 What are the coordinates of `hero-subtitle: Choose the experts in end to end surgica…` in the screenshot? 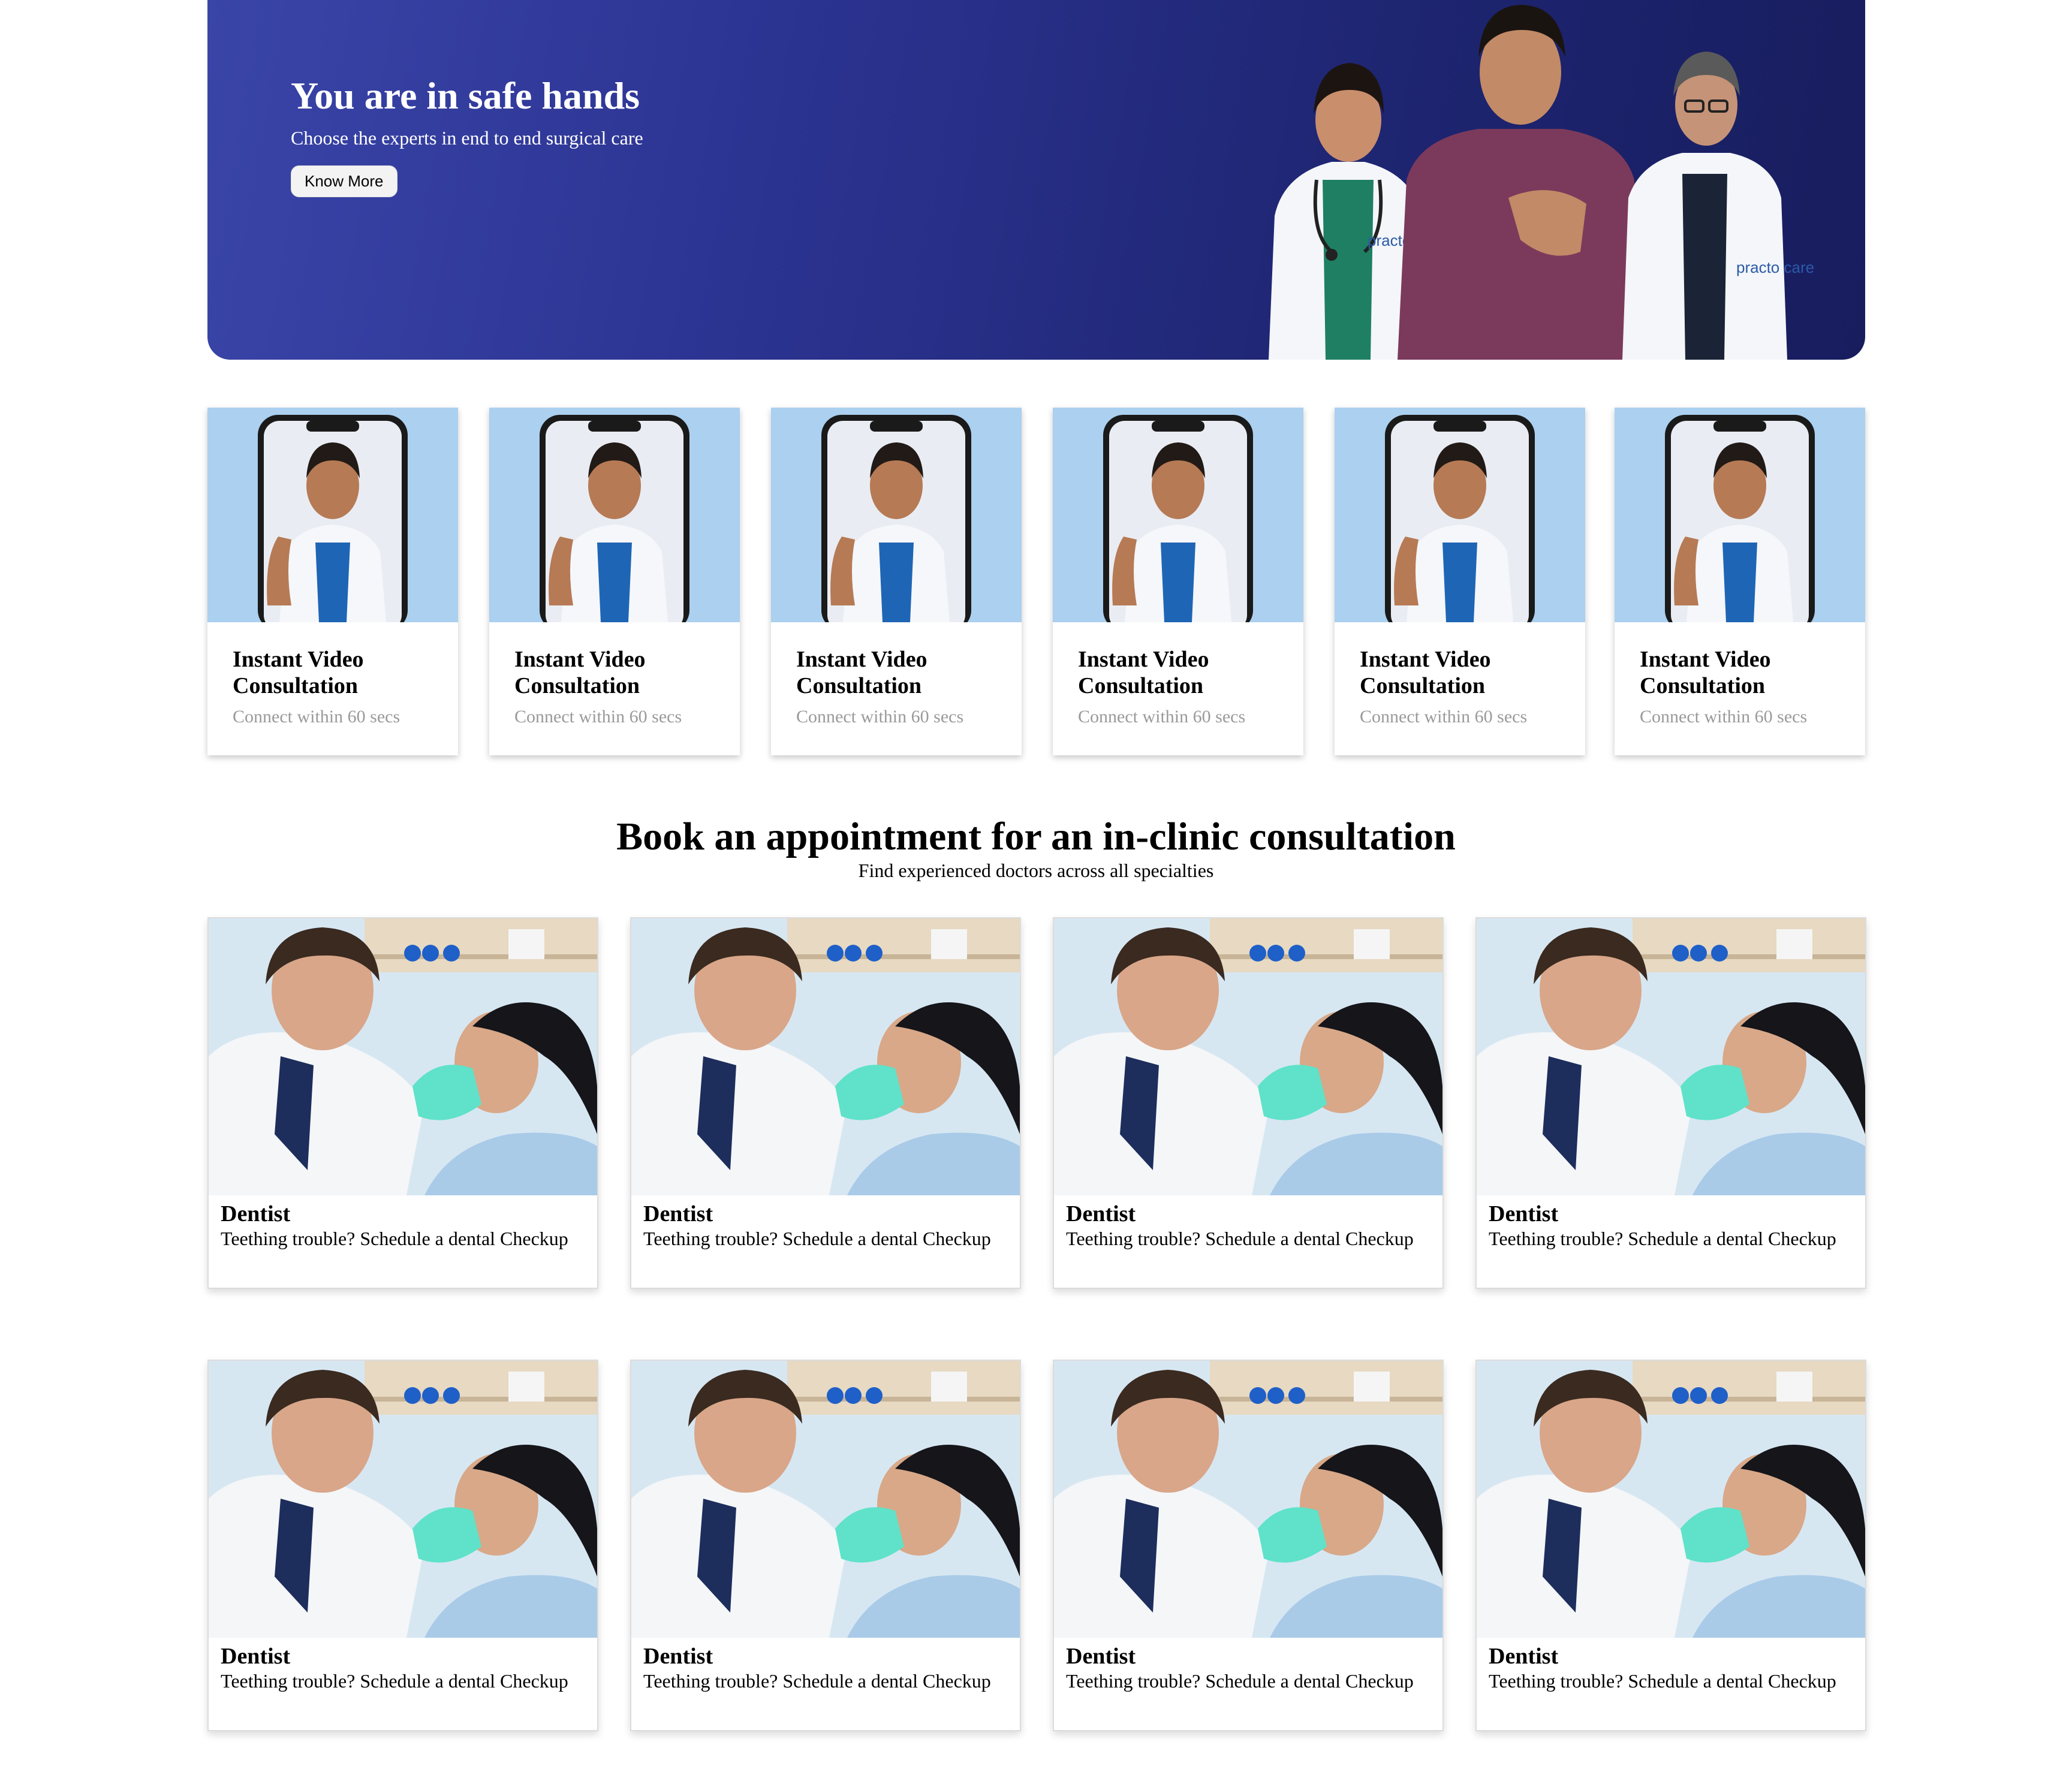 It's located at (467, 138).